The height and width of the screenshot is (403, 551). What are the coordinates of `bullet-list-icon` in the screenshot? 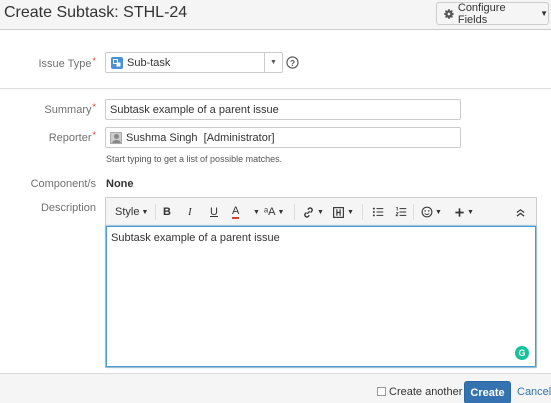 It's located at (378, 212).